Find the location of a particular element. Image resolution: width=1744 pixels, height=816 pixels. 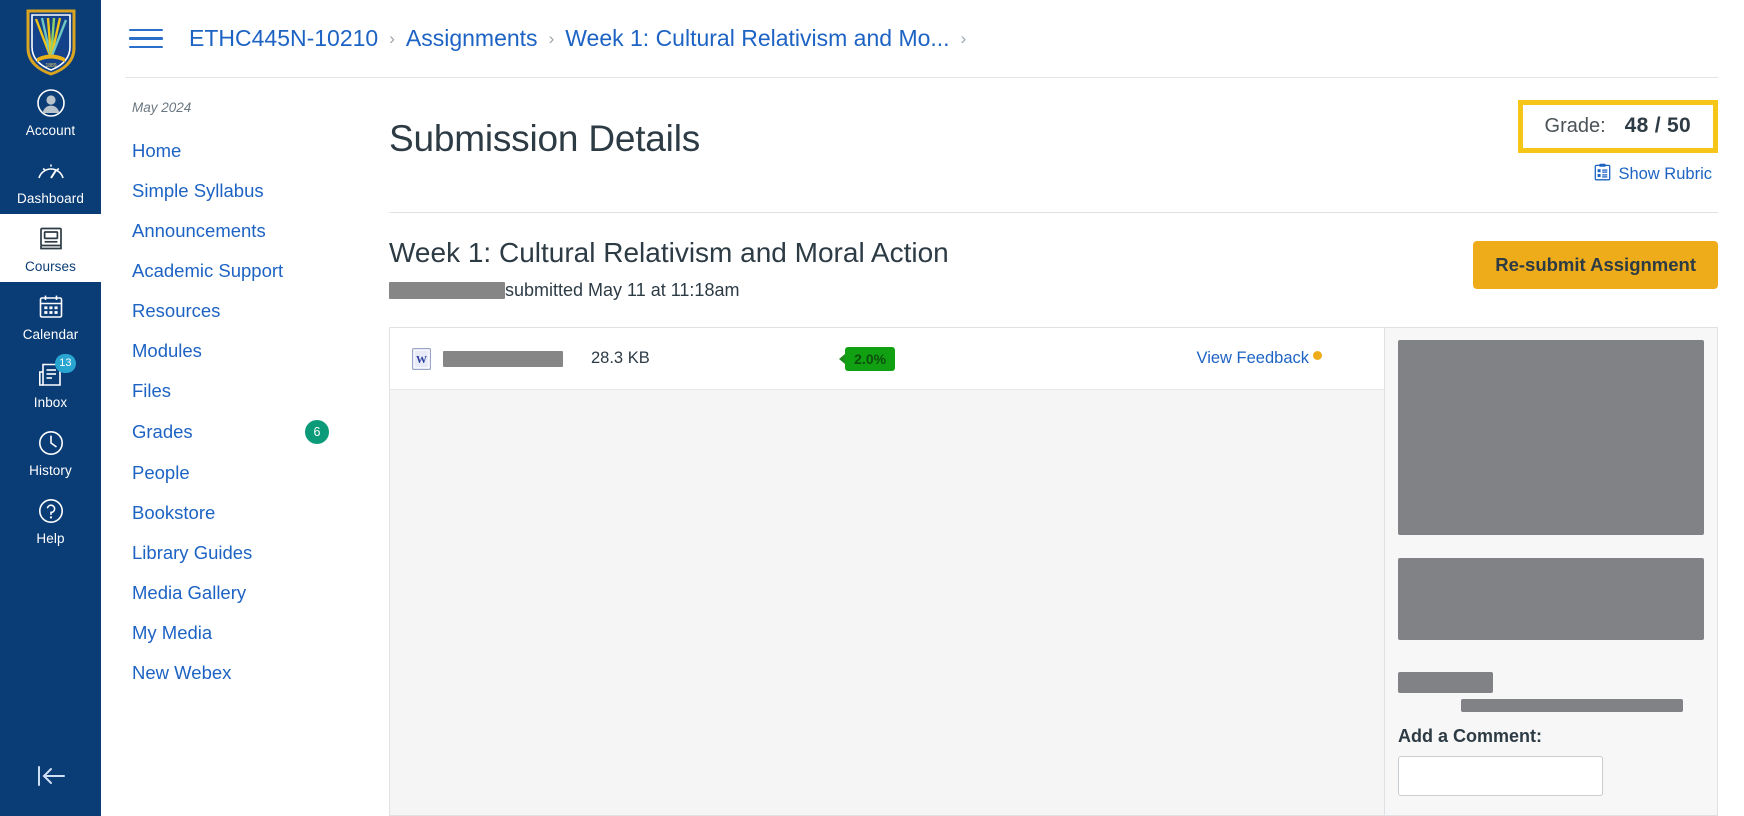

submission-file-row: W 28.3 KB 2.0% View Feedback is located at coordinates (887, 359).